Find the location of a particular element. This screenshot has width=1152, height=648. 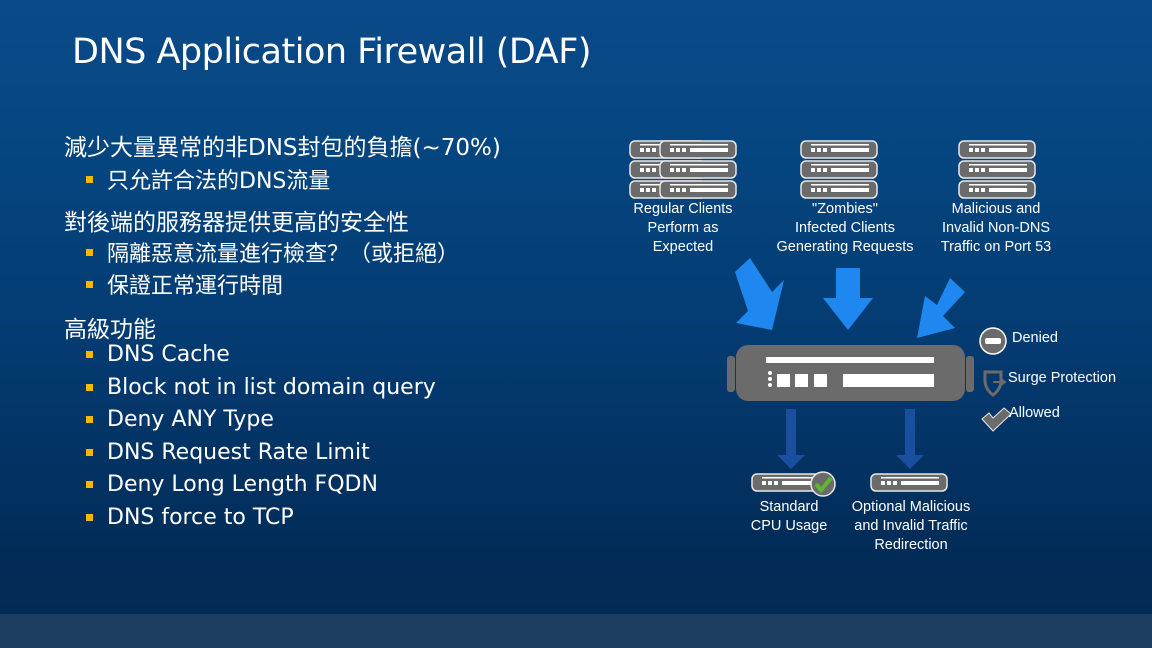

label-regular-clients: Regular Clients Perform as Expected is located at coordinates (683, 228).